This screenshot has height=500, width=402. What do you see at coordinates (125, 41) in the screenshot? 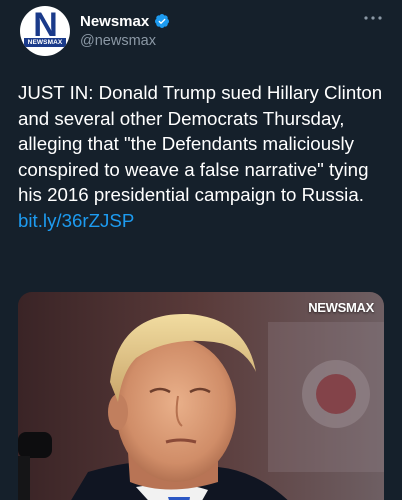
I see `handle: @newsmax` at bounding box center [125, 41].